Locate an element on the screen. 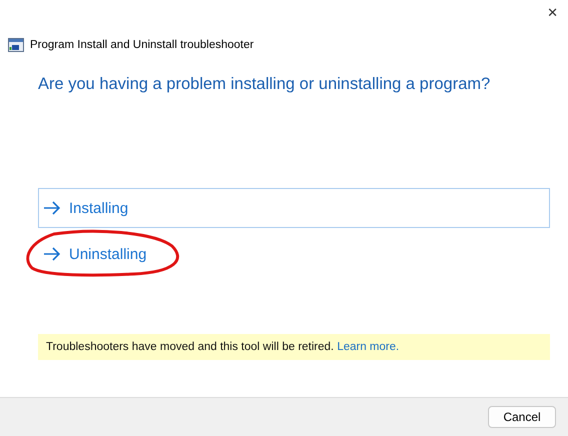 This screenshot has width=568, height=436. option-label: Uninstalling is located at coordinates (108, 254).